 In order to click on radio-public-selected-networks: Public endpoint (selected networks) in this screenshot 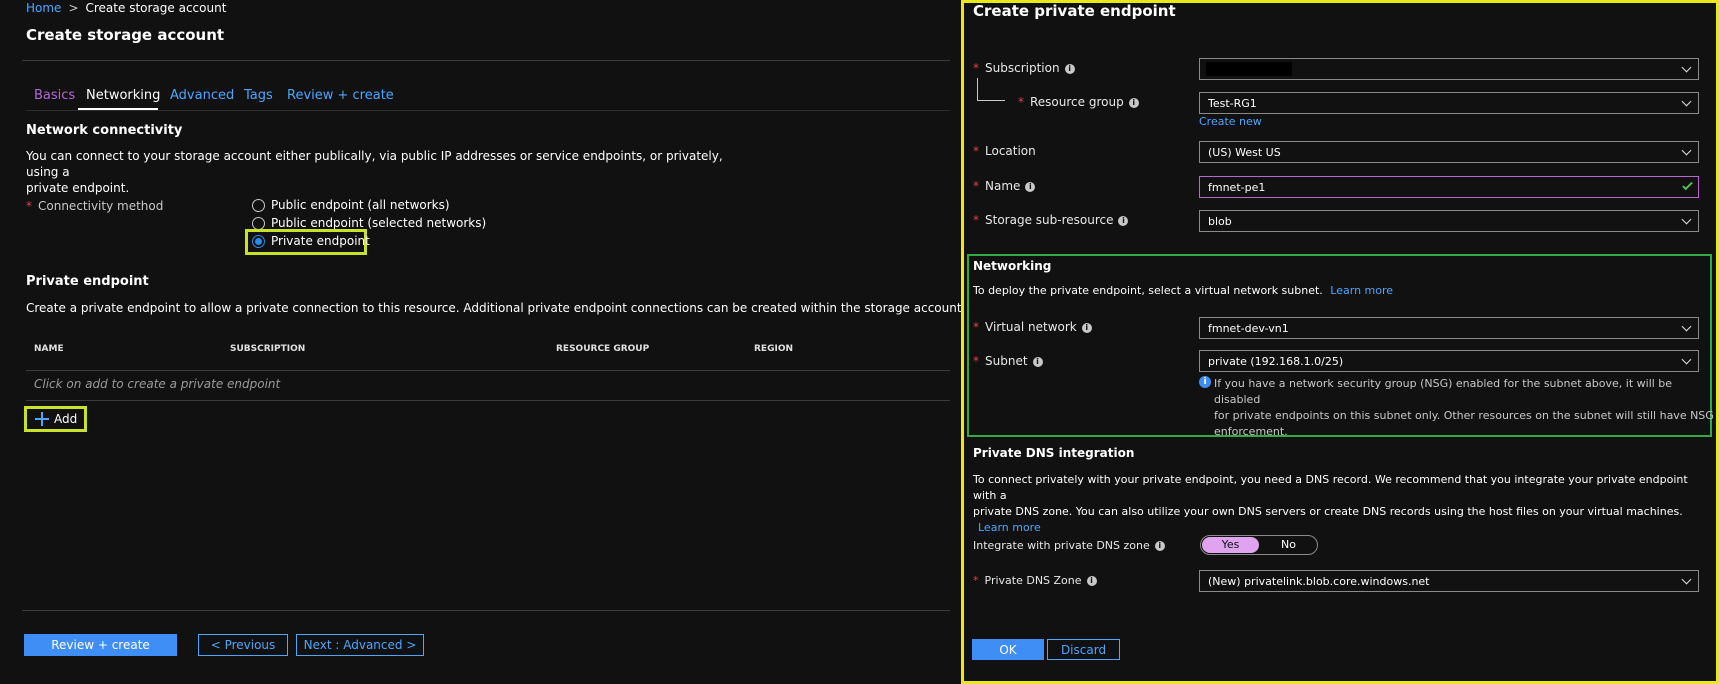, I will do `click(369, 223)`.